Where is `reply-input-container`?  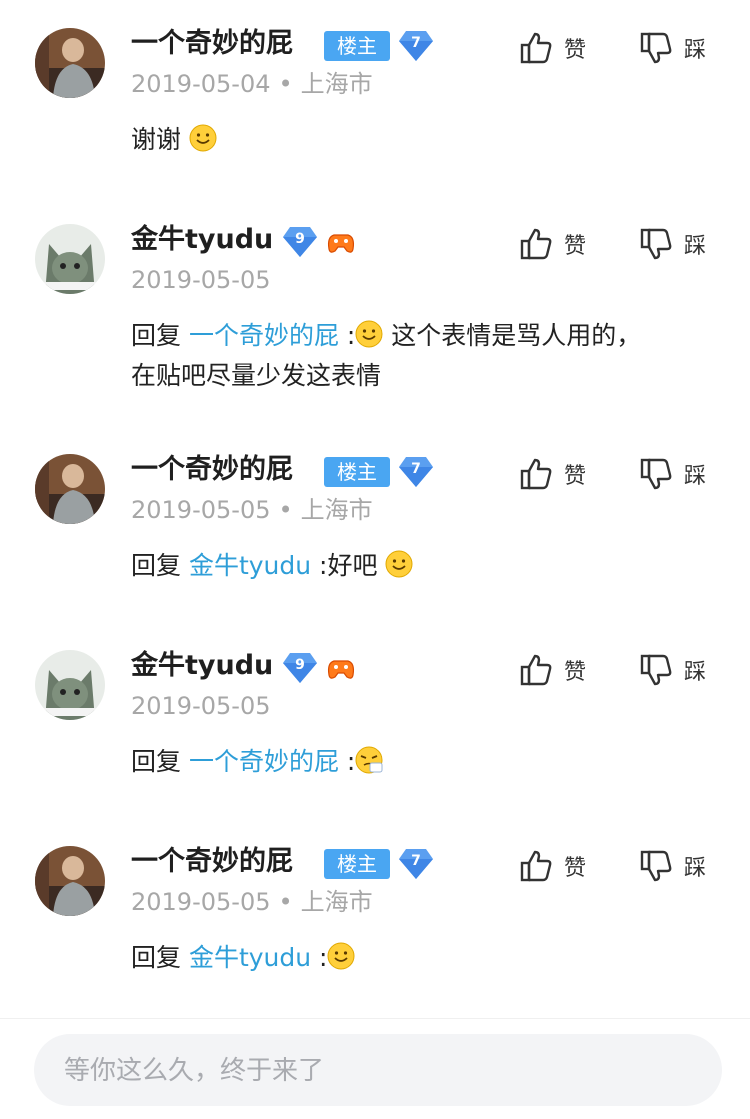
reply-input-container is located at coordinates (378, 1071).